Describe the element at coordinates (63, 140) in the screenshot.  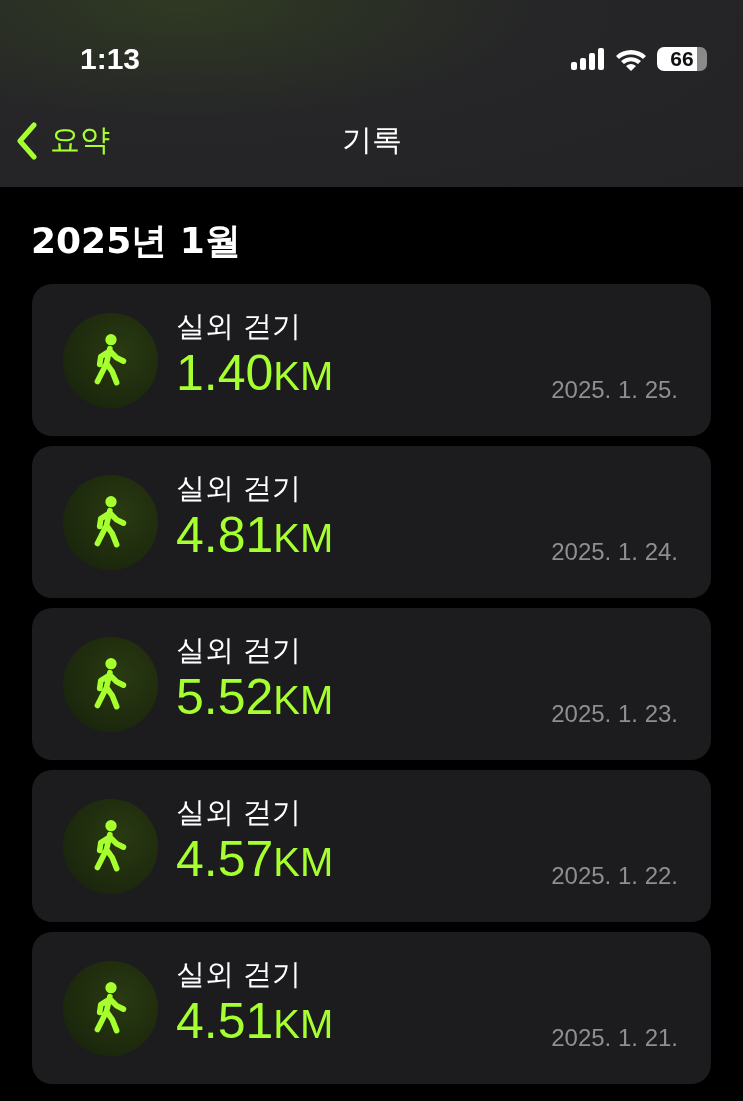
I see `back-link: 요약` at that location.